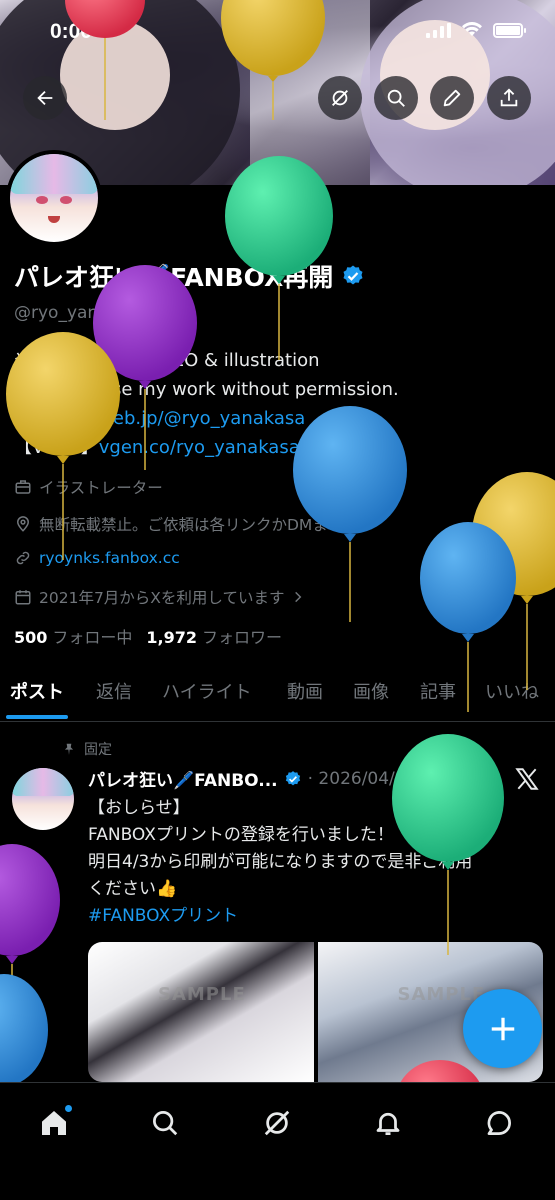 This screenshot has width=555, height=1200. I want to click on edit-button, so click(452, 98).